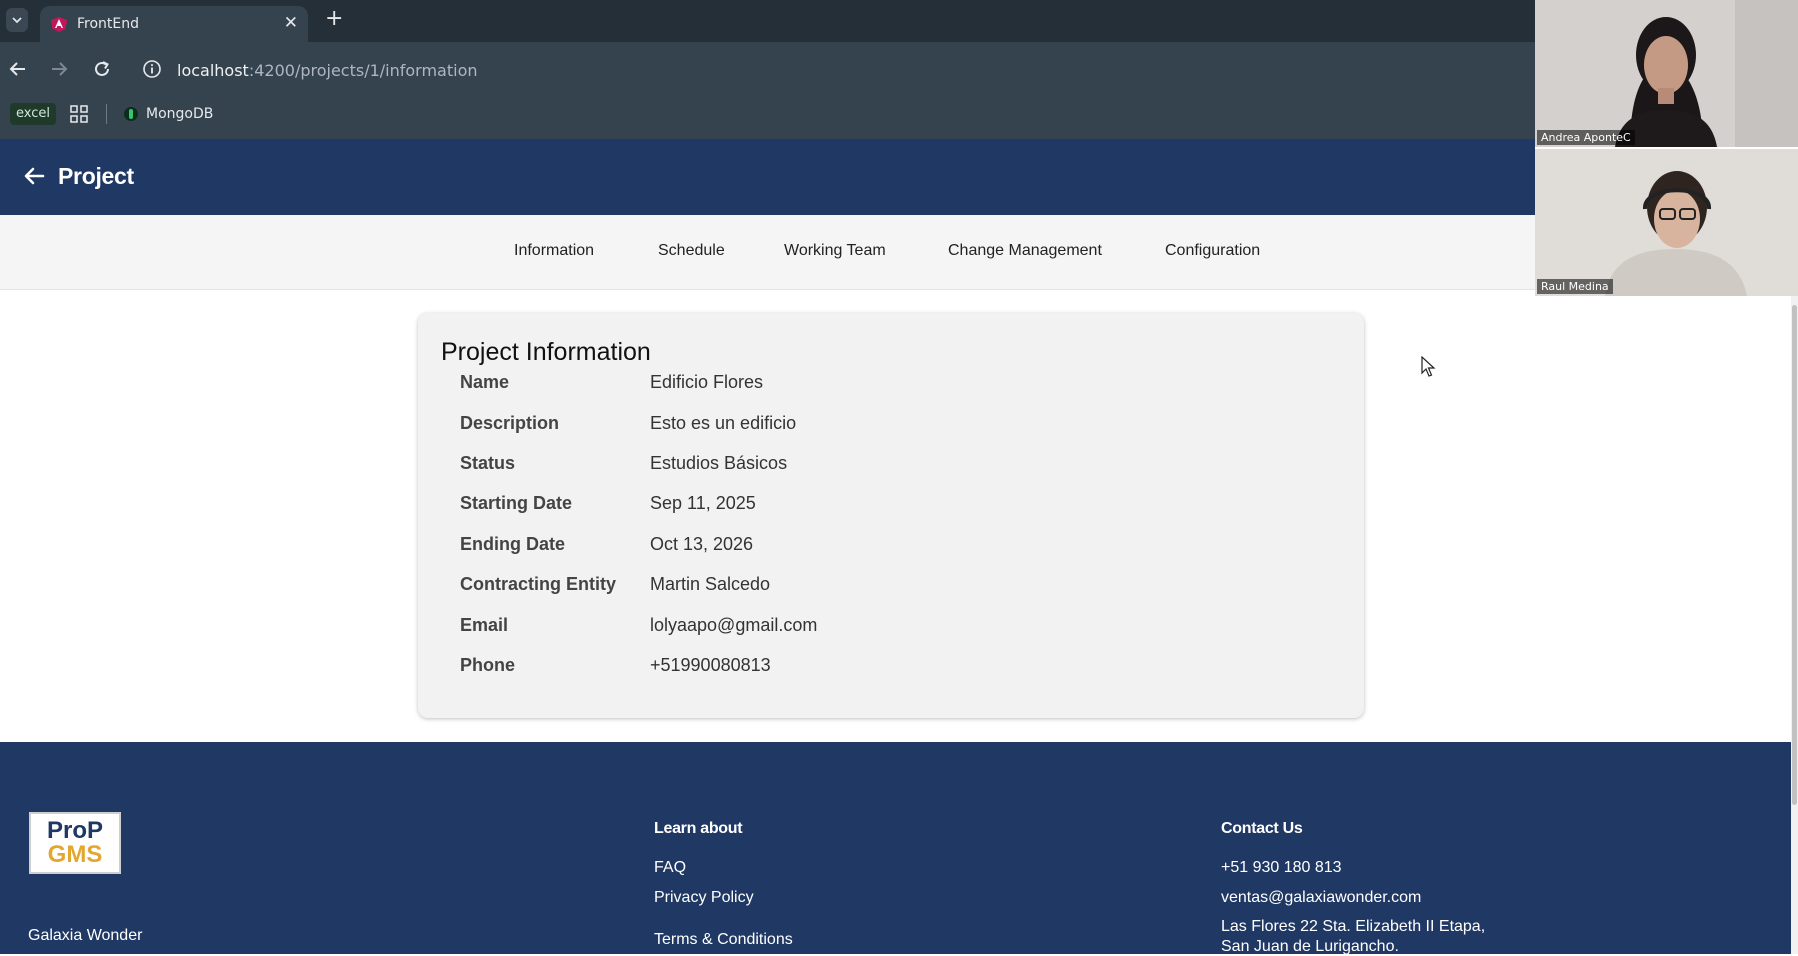 This screenshot has width=1798, height=956. Describe the element at coordinates (174, 24) in the screenshot. I see `browser-tab: FrontEnd ✕` at that location.